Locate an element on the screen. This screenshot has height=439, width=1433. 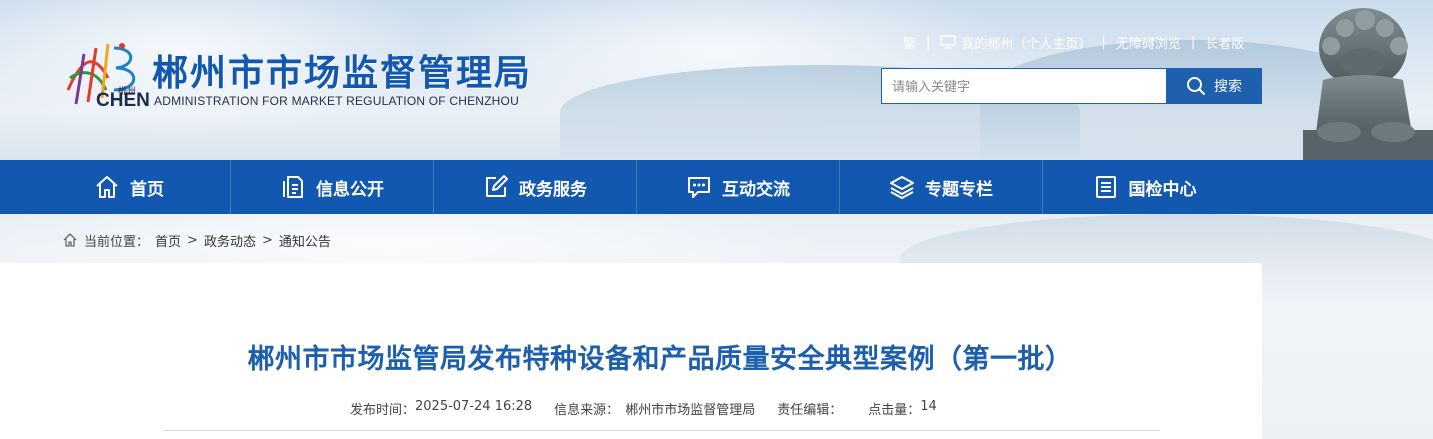
nav-item-home: 首页 is located at coordinates (129, 187).